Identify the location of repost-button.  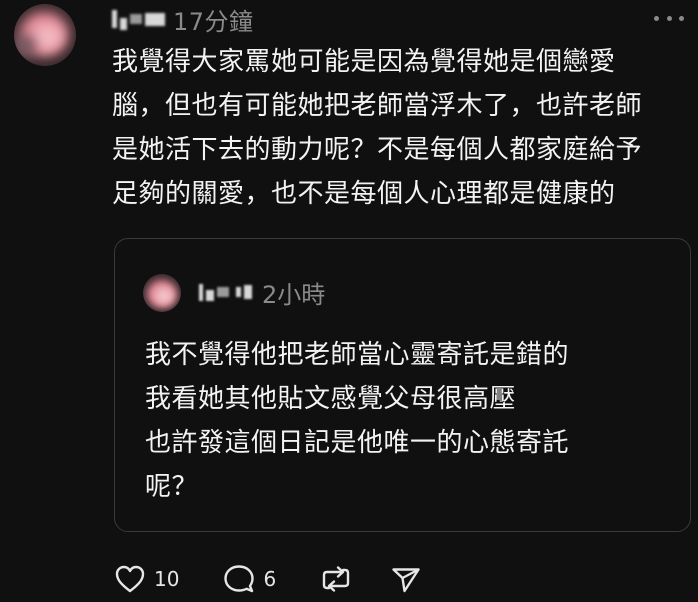
(336, 579).